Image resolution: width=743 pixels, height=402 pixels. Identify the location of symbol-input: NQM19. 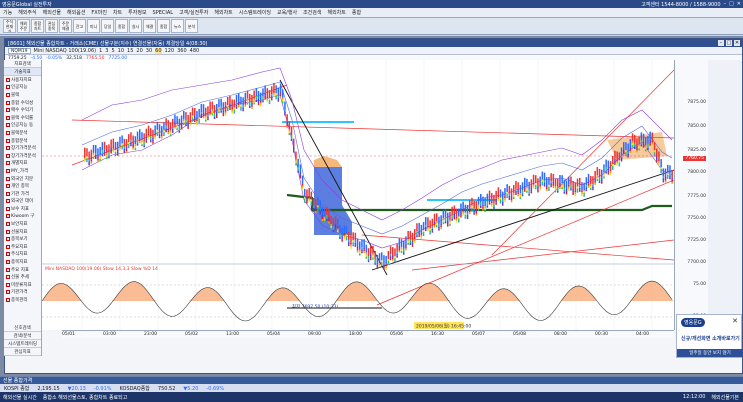
(19, 50).